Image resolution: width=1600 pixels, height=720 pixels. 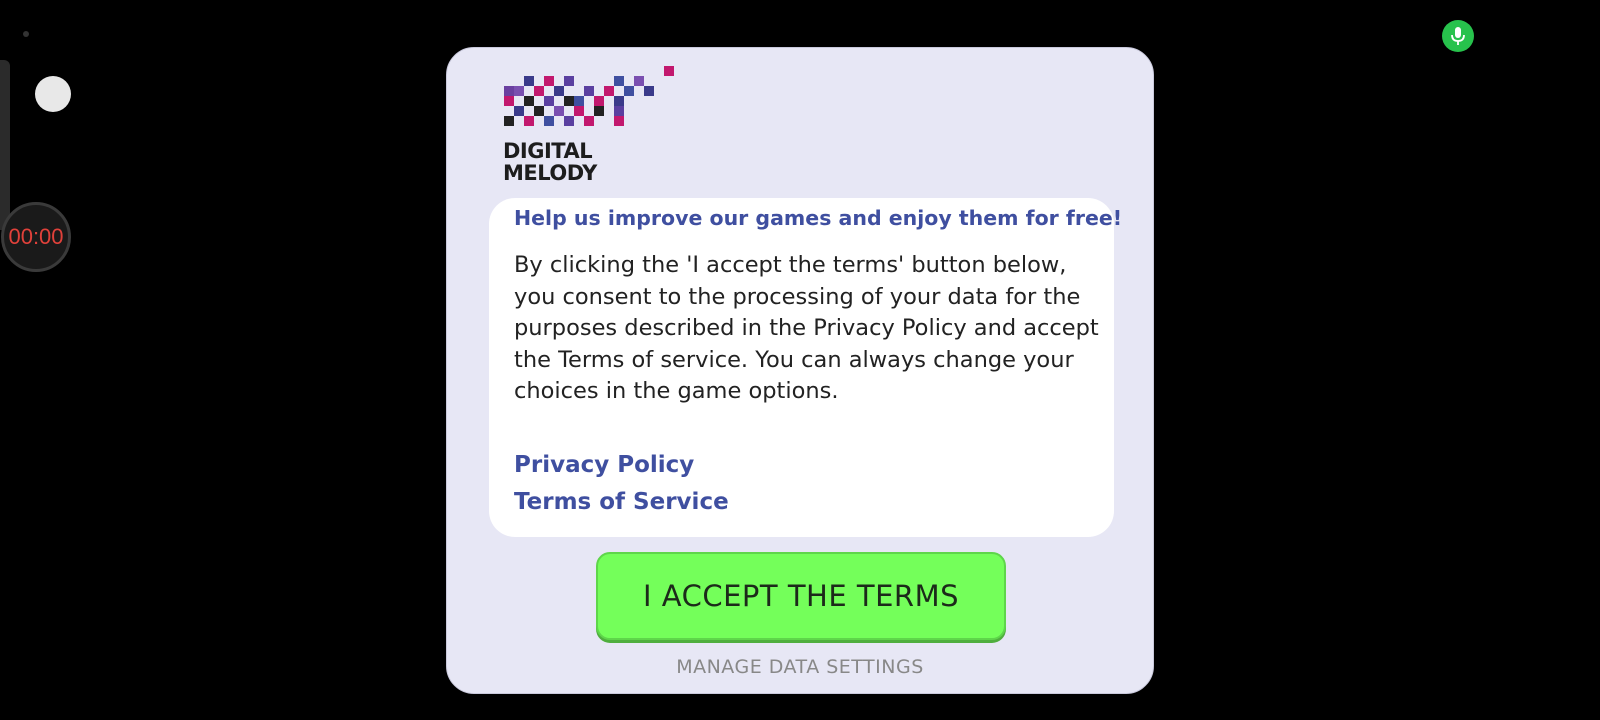 I want to click on floating-ball-button, so click(x=53, y=94).